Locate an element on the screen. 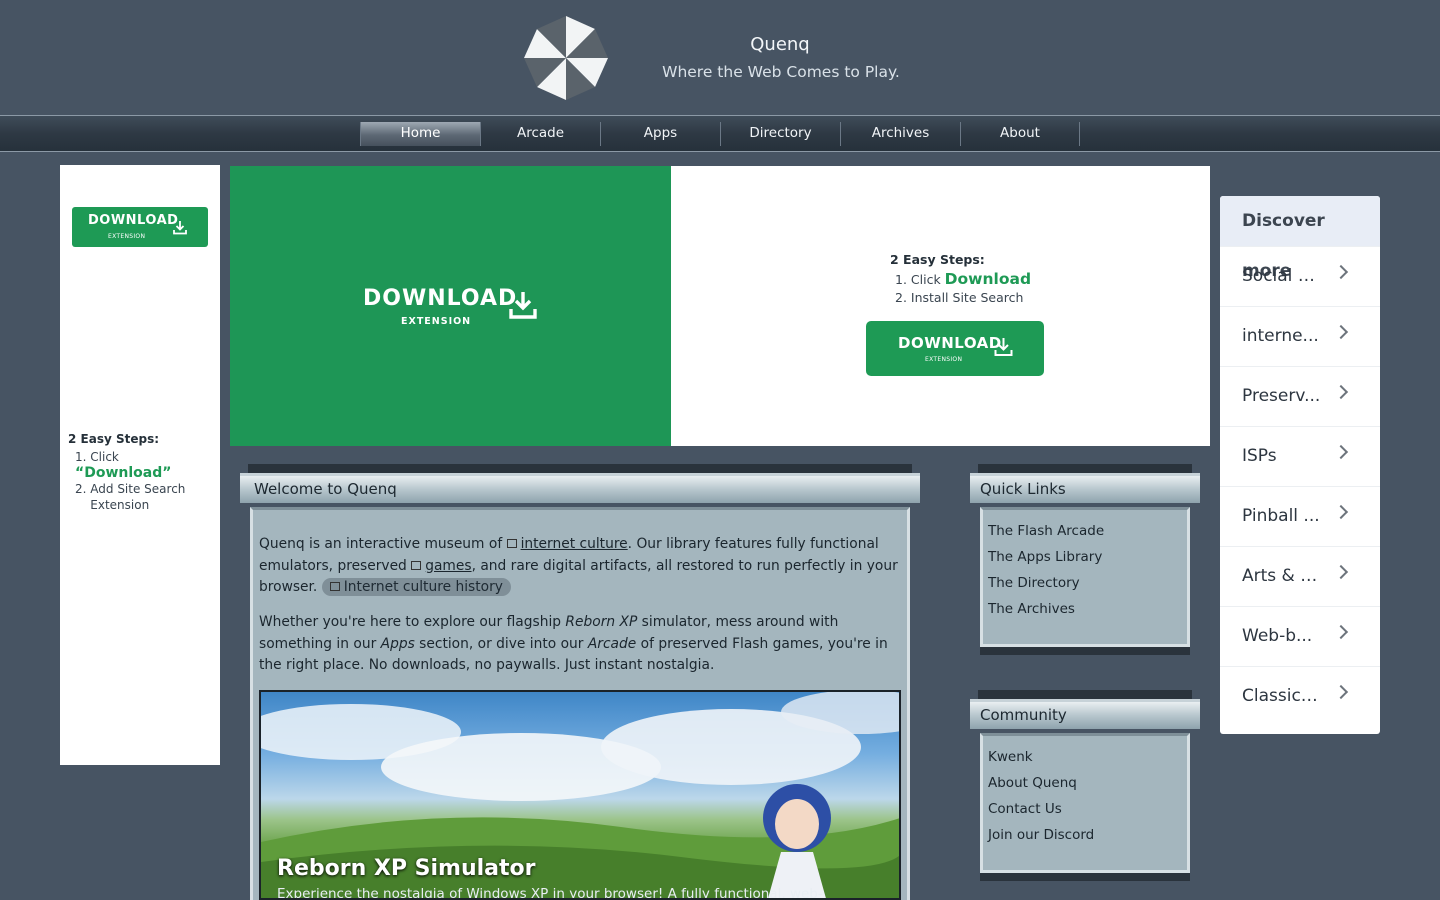 This screenshot has width=1440, height=900. left-step-1-link: “Download” is located at coordinates (123, 473).